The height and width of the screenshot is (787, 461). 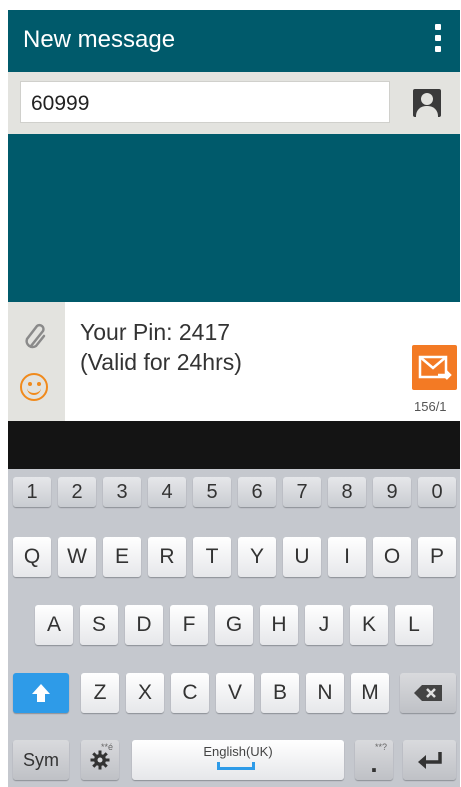 I want to click on key-2: 2, so click(x=77, y=492).